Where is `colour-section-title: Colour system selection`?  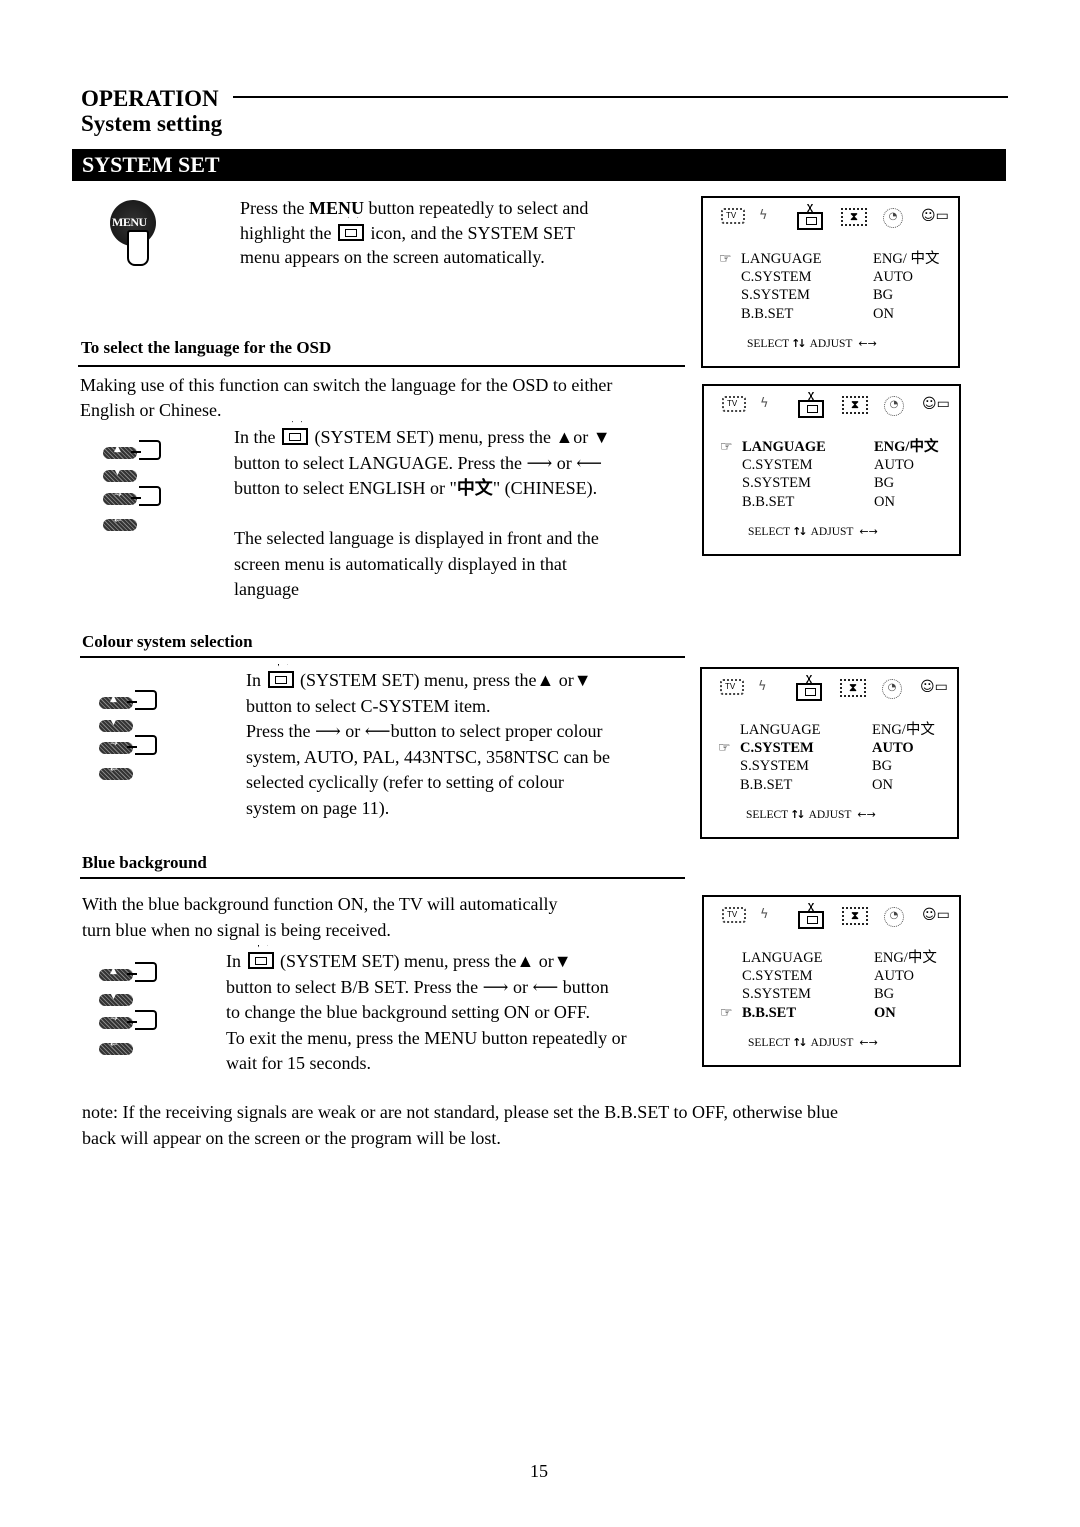
colour-section-title: Colour system selection is located at coordinates (167, 641).